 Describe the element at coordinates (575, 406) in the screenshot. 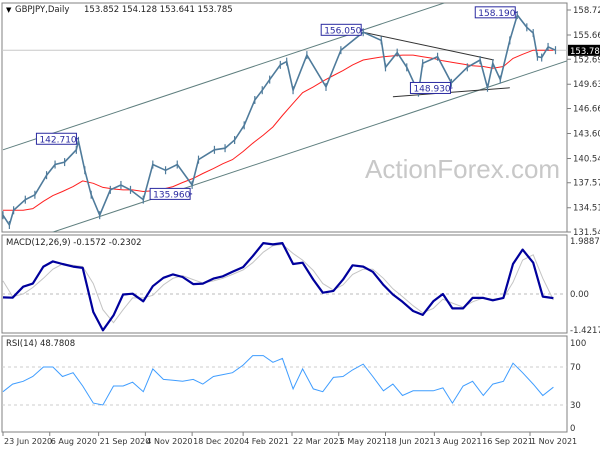

I see `rsi-tick-label: 30` at that location.